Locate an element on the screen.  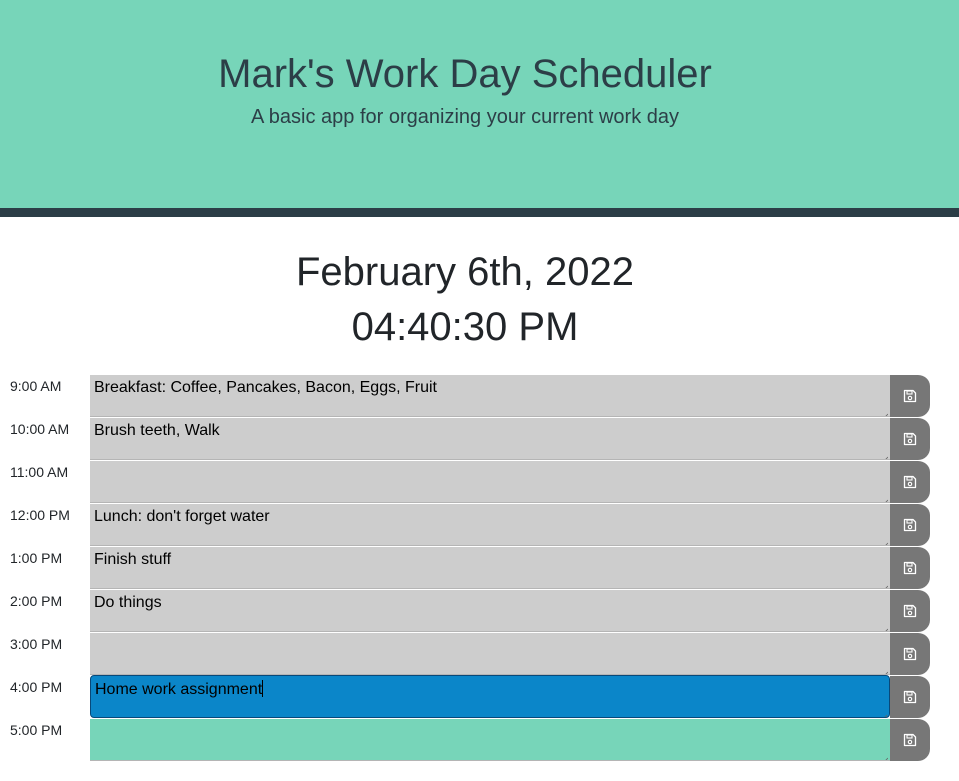
hour-label: 11:00 AM is located at coordinates (39, 472).